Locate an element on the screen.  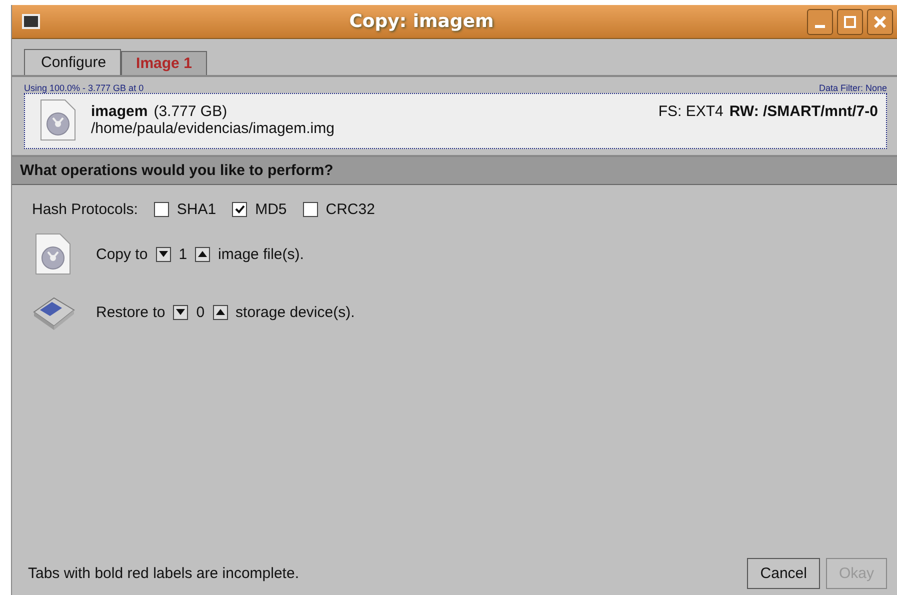
close-button is located at coordinates (880, 21).